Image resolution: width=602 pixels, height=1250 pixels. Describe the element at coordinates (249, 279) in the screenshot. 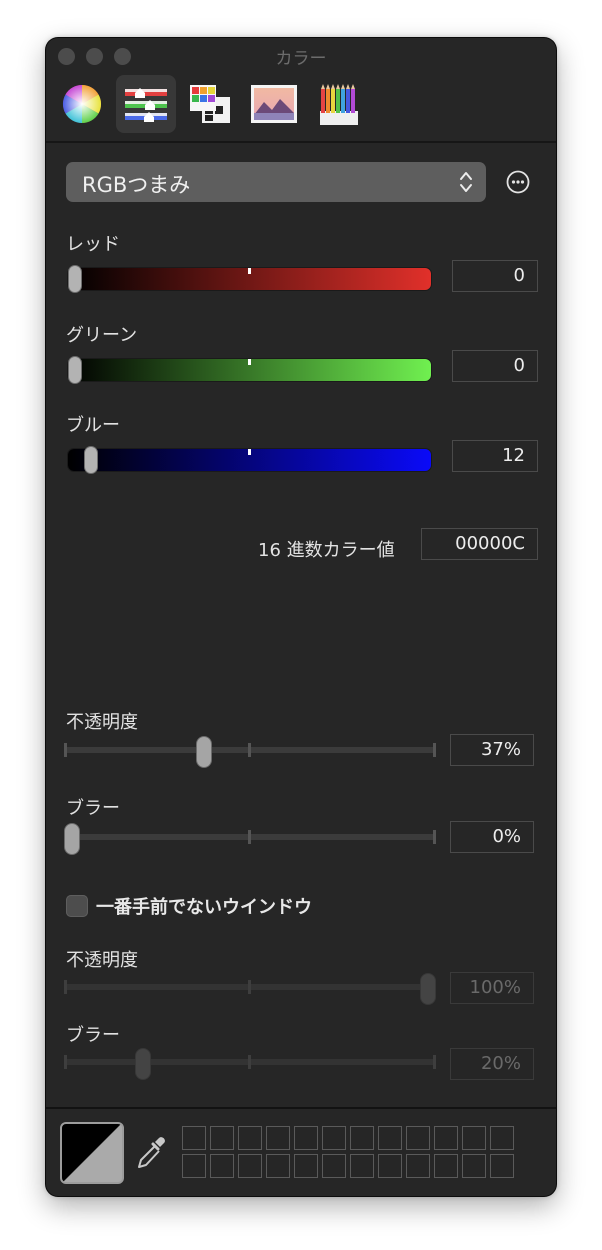

I see `red-slider` at that location.